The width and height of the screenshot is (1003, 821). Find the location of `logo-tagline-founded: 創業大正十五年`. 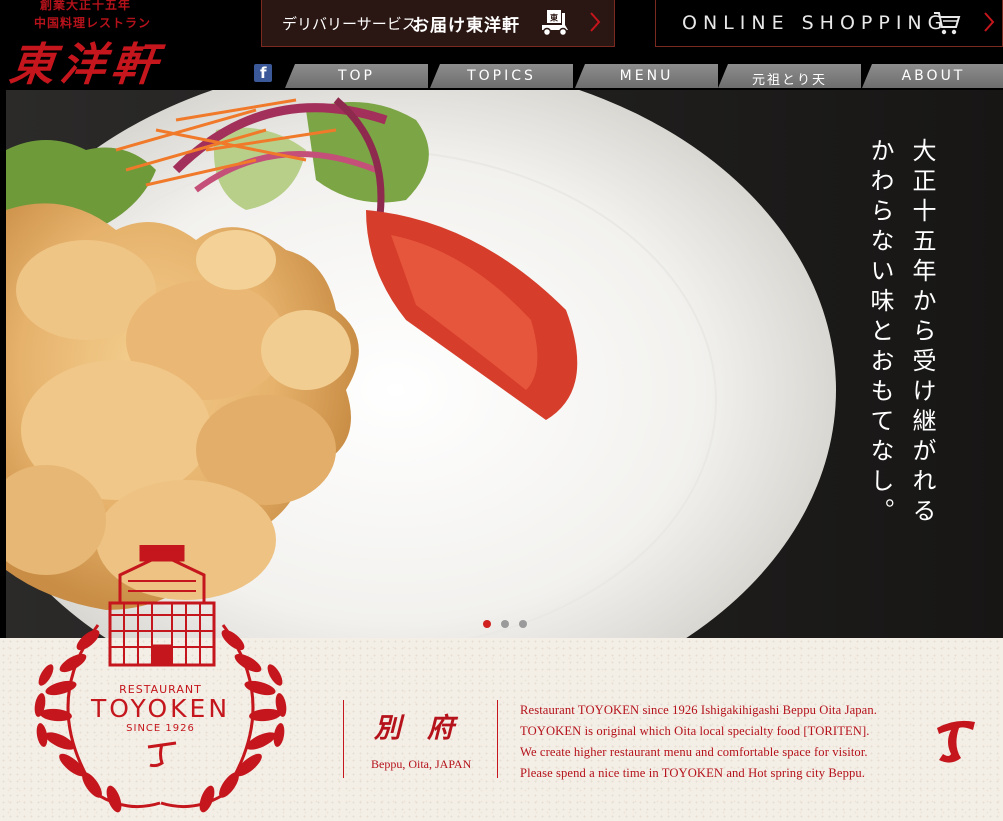

logo-tagline-founded: 創業大正十五年 is located at coordinates (86, 6).